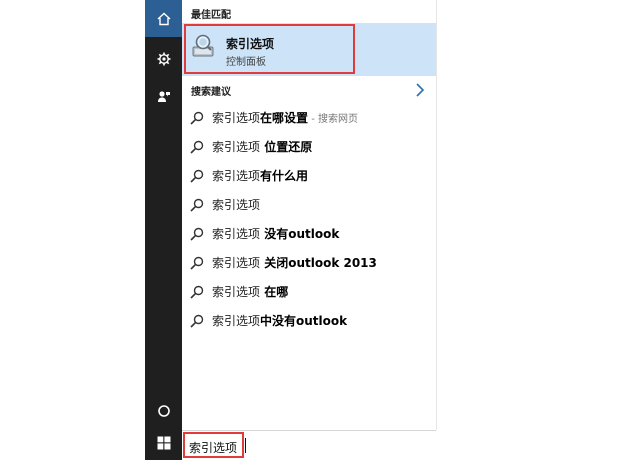 This screenshot has height=472, width=626. Describe the element at coordinates (274, 292) in the screenshot. I see `suggestion-bold: 在哪` at that location.